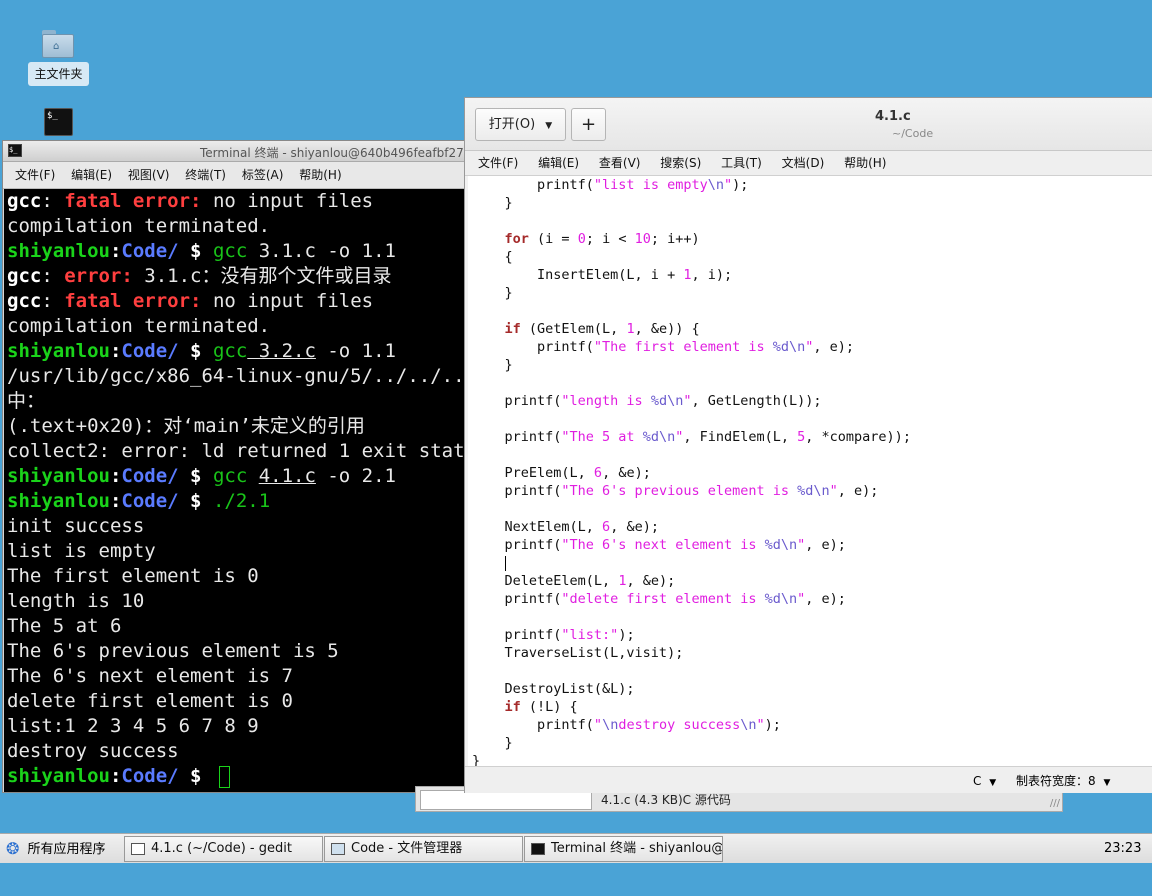  What do you see at coordinates (666, 800) in the screenshot?
I see `file-manager-status: 4.1.c (4.3 KB)C 源代码` at bounding box center [666, 800].